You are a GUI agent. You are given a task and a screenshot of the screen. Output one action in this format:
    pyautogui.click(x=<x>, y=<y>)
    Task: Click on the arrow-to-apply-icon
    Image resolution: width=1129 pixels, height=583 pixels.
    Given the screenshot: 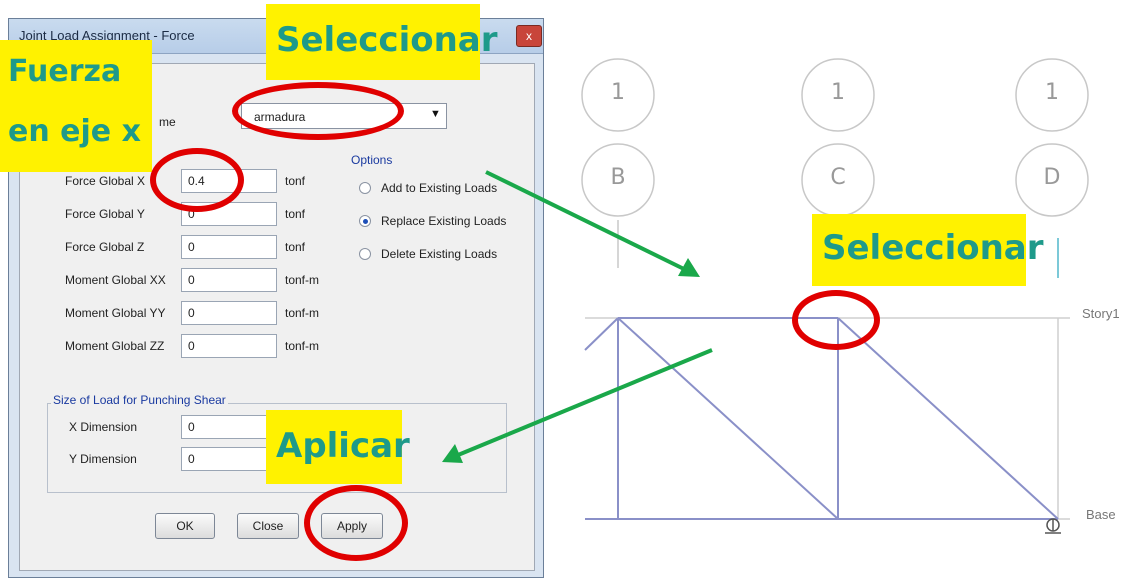 What is the action you would take?
    pyautogui.click(x=577, y=405)
    